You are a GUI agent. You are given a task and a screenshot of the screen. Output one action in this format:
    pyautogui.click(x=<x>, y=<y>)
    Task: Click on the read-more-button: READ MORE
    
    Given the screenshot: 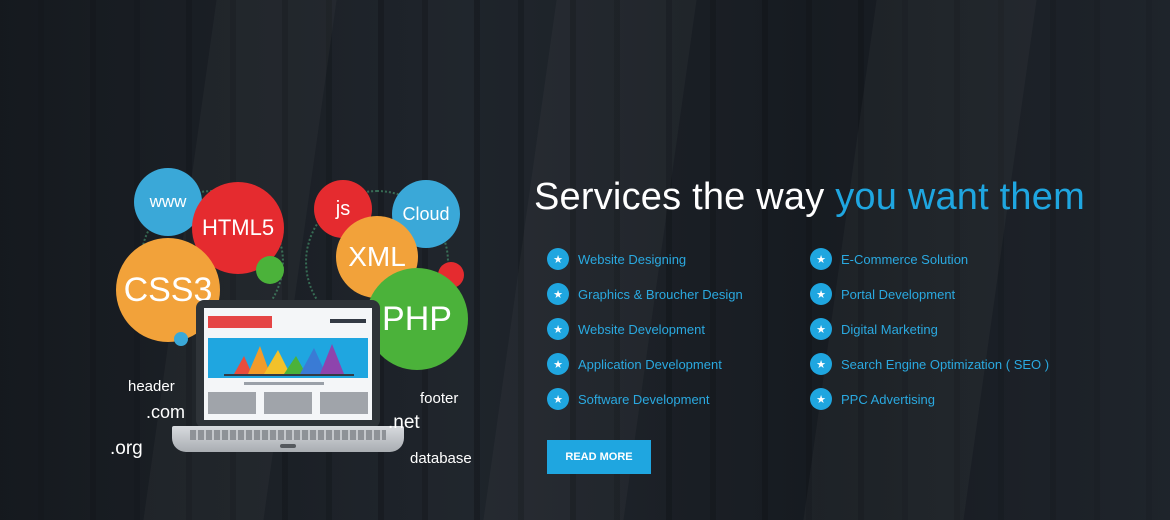 What is the action you would take?
    pyautogui.click(x=599, y=457)
    